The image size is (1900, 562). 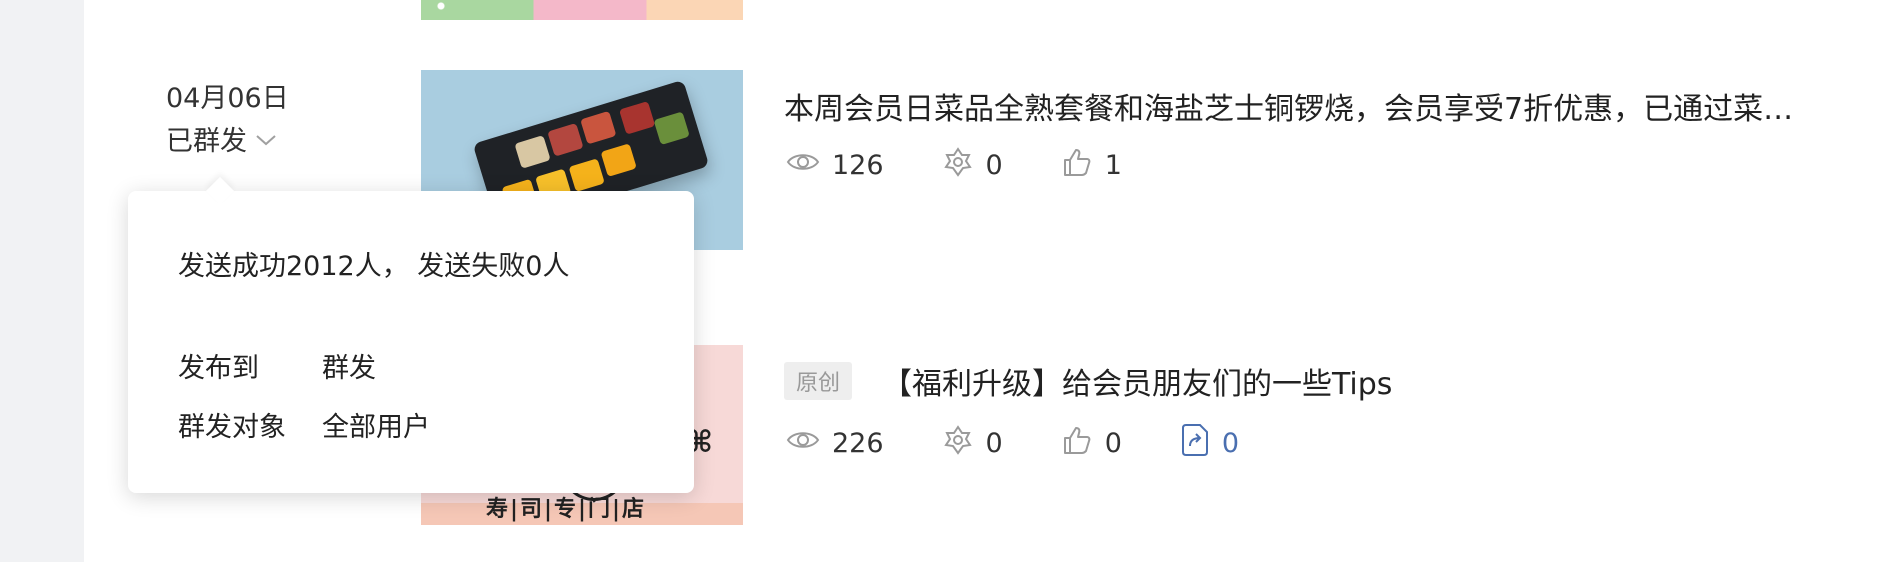 What do you see at coordinates (232, 427) in the screenshot?
I see `audience-label: 群发对象` at bounding box center [232, 427].